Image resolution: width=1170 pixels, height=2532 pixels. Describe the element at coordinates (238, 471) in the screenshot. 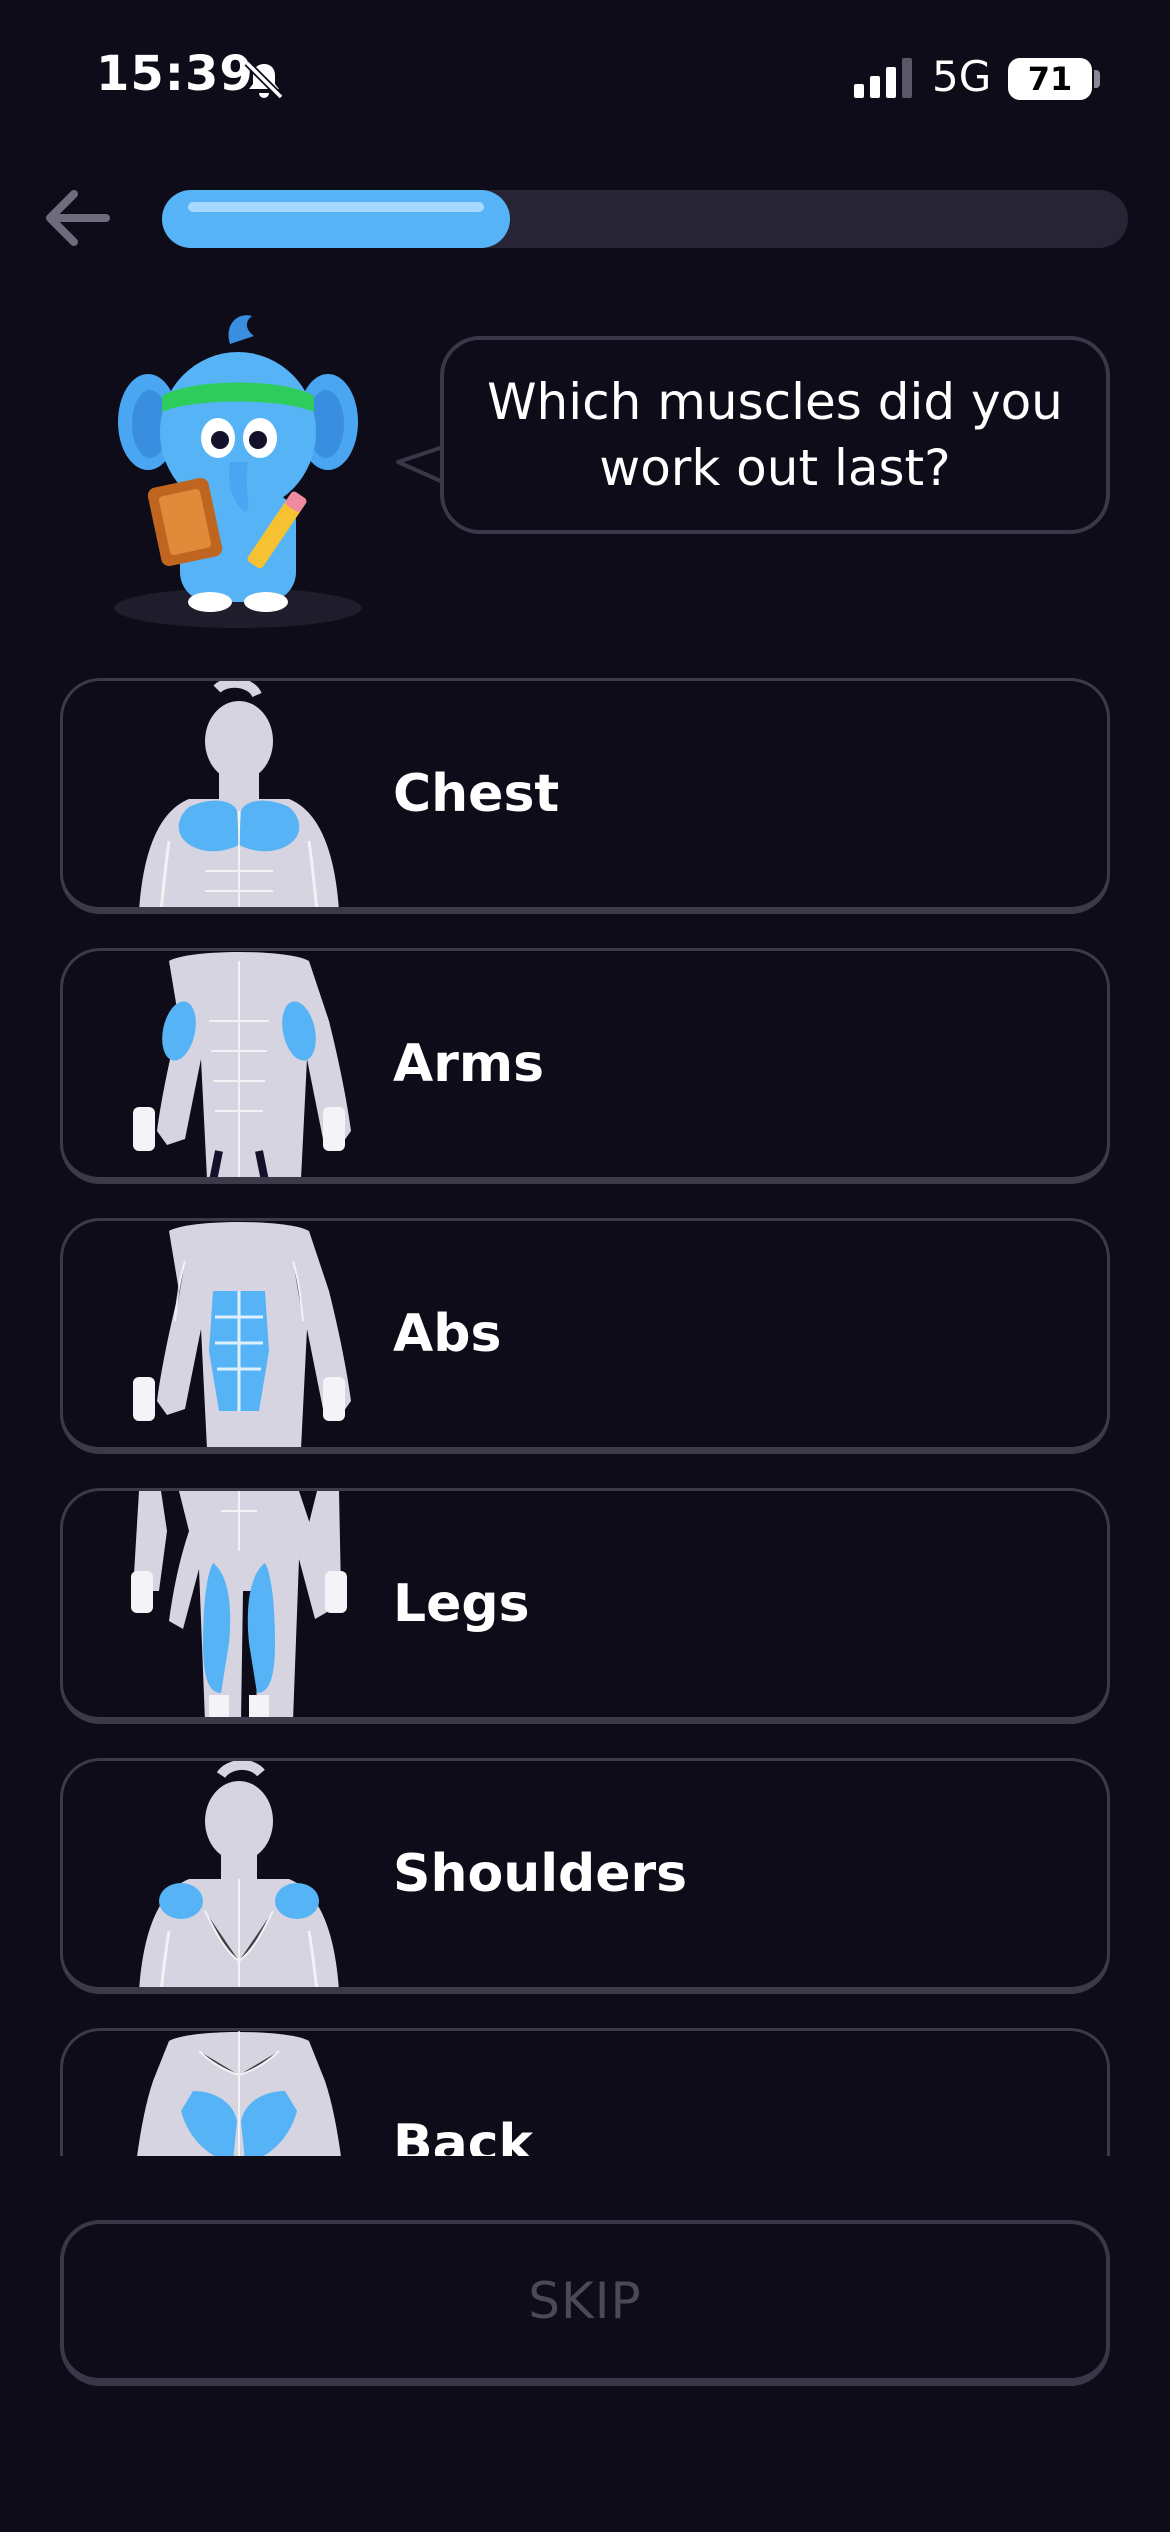

I see `elephant-mascot-icon` at that location.